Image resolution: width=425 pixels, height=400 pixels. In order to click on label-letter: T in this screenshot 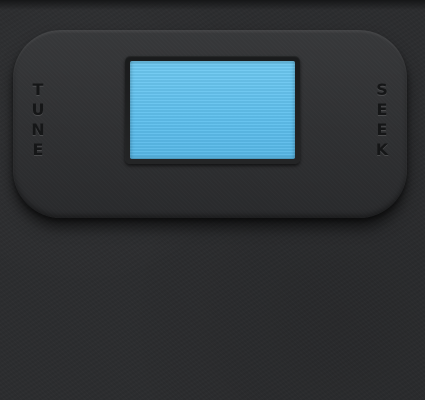, I will do `click(38, 89)`.